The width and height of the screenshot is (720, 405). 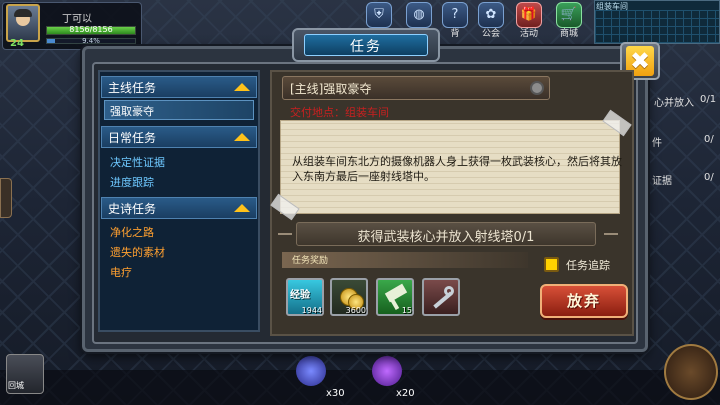 What do you see at coordinates (379, 15) in the screenshot?
I see `shield-icon: ⛨` at bounding box center [379, 15].